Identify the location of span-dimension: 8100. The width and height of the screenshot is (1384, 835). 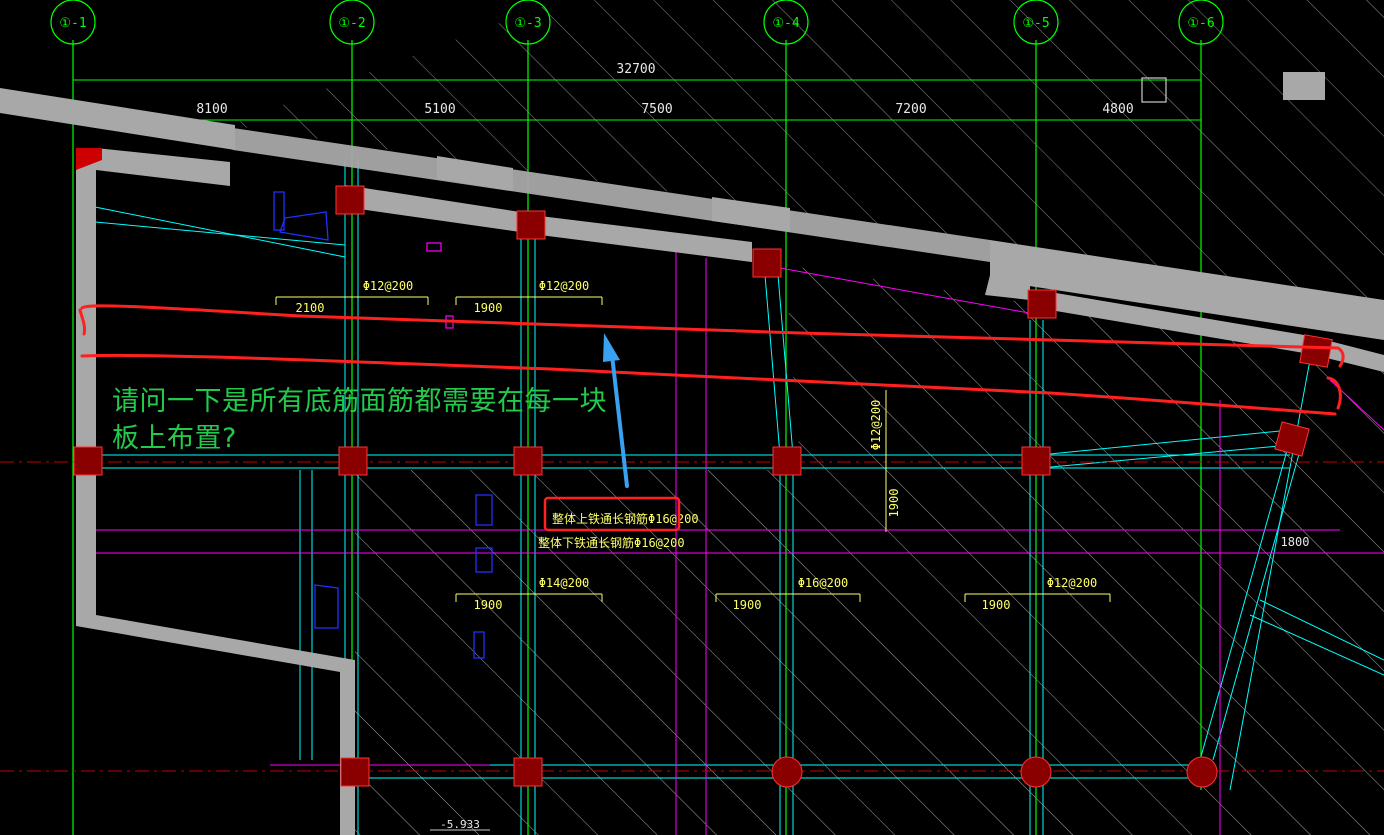
(211, 109).